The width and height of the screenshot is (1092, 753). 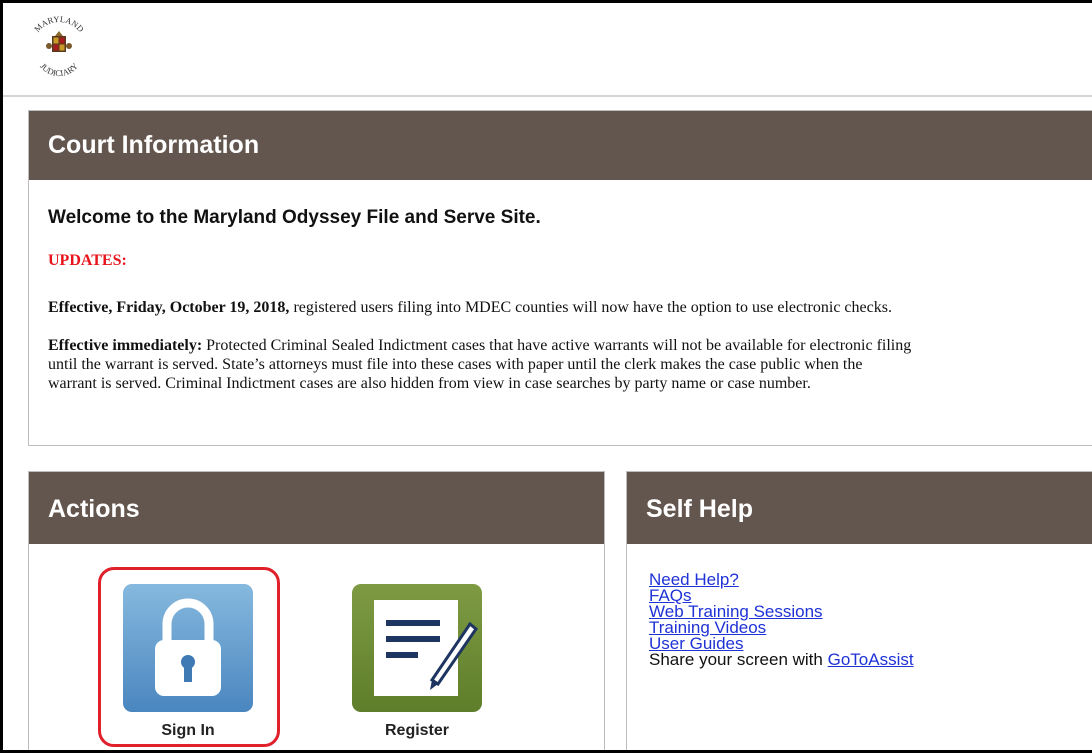 I want to click on lock-icon, so click(x=188, y=647).